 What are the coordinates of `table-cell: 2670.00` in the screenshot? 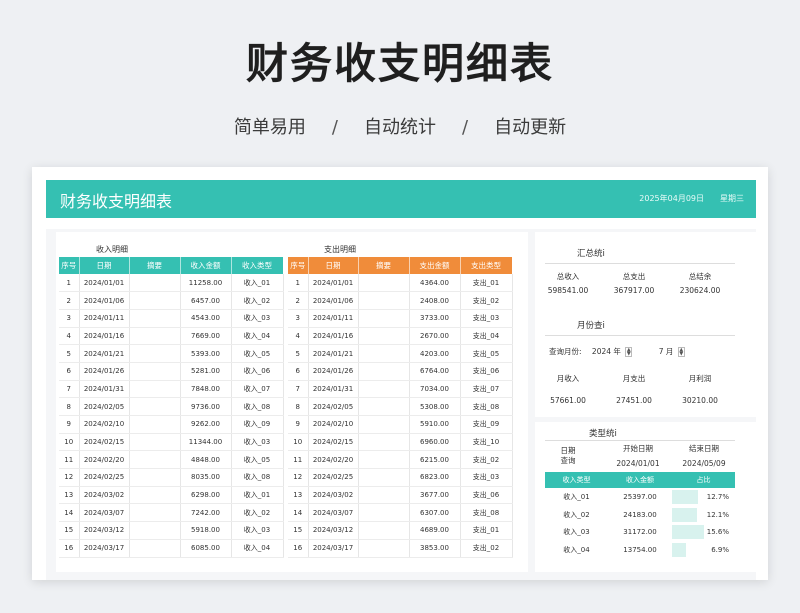 It's located at (435, 336).